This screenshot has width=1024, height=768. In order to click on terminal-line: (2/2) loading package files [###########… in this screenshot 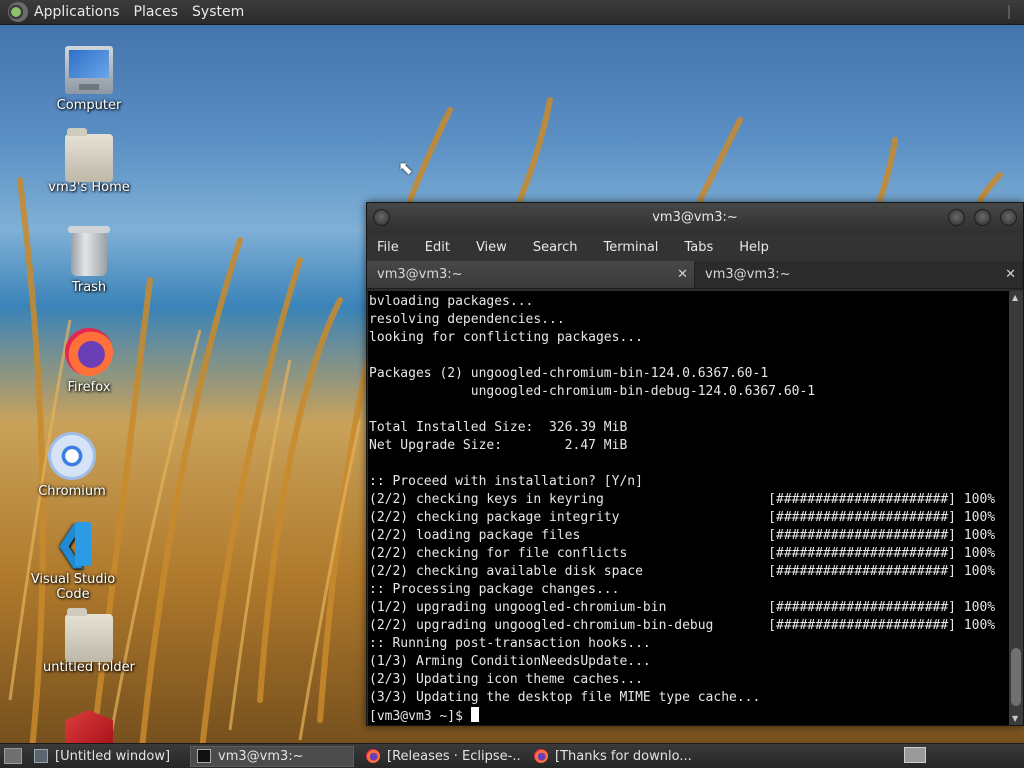, I will do `click(682, 535)`.